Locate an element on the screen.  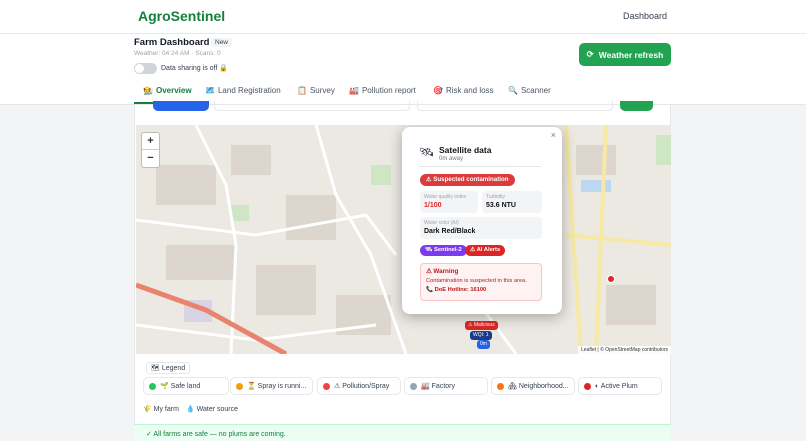
legend-title: 🗺 Legend is located at coordinates (168, 368).